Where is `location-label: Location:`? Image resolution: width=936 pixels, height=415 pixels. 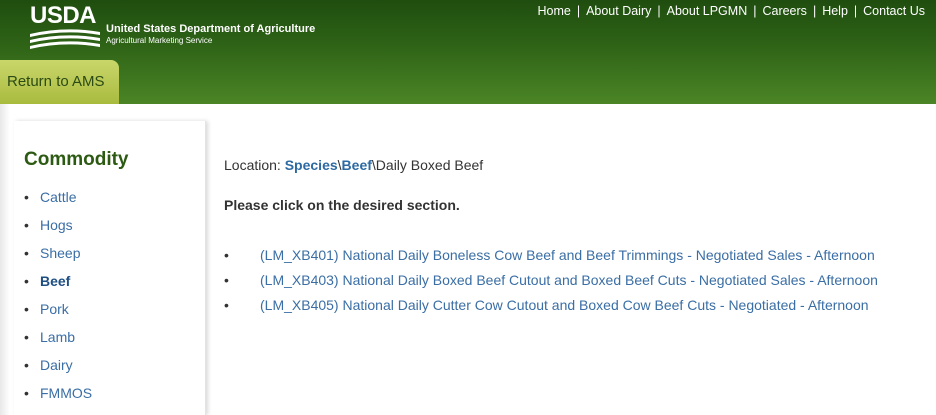
location-label: Location: is located at coordinates (252, 165).